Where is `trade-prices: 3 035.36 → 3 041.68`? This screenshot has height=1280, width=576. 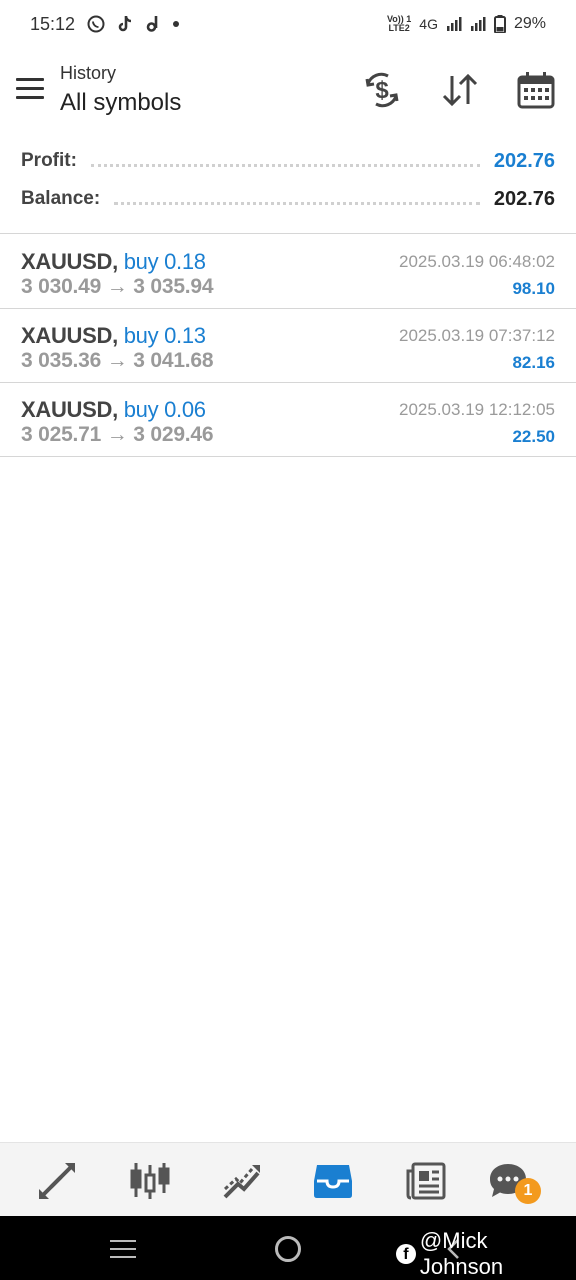 trade-prices: 3 035.36 → 3 041.68 is located at coordinates (117, 361).